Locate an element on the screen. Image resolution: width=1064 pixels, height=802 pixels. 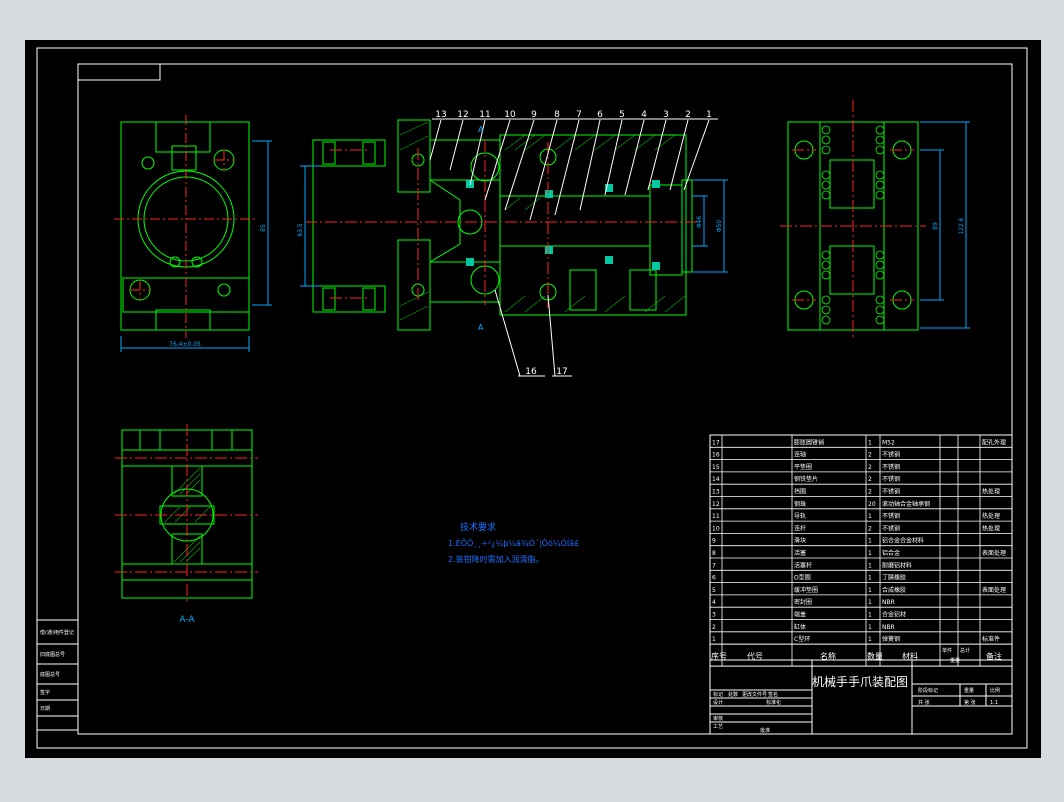
bom-cell: 17 is located at coordinates (716, 442).